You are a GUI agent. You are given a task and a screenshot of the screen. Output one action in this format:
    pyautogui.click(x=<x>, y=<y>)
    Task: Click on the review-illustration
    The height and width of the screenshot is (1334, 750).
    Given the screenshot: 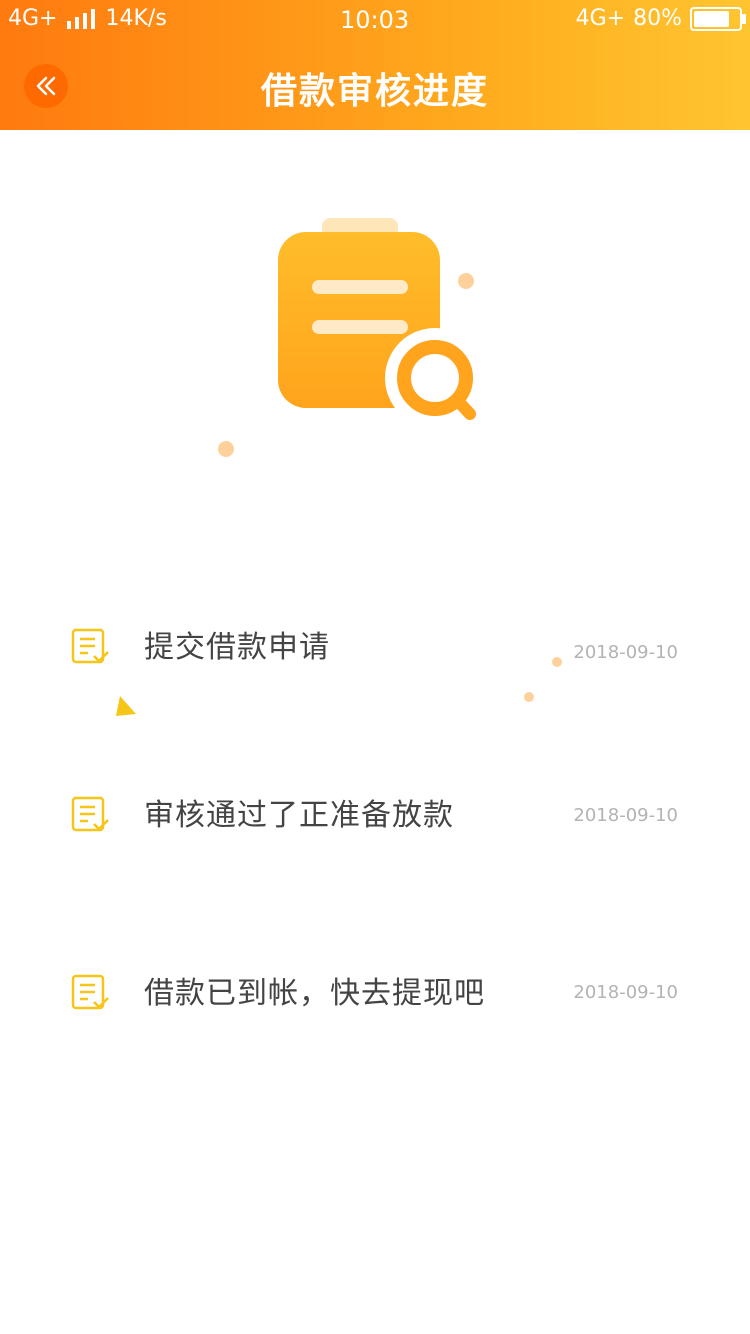 What is the action you would take?
    pyautogui.click(x=360, y=345)
    